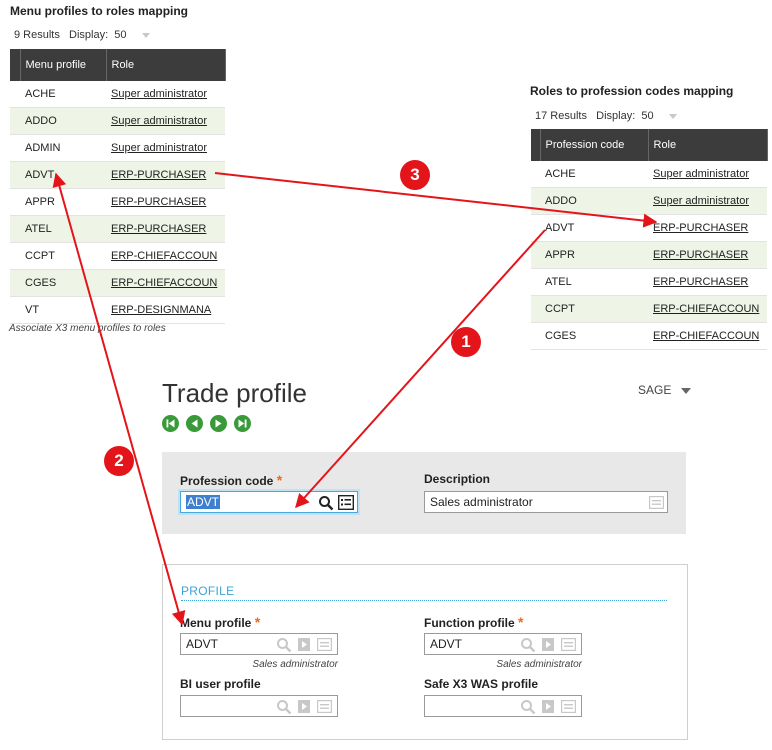 This screenshot has height=750, width=772. What do you see at coordinates (594, 309) in the screenshot?
I see `code-cell: CCPT` at bounding box center [594, 309].